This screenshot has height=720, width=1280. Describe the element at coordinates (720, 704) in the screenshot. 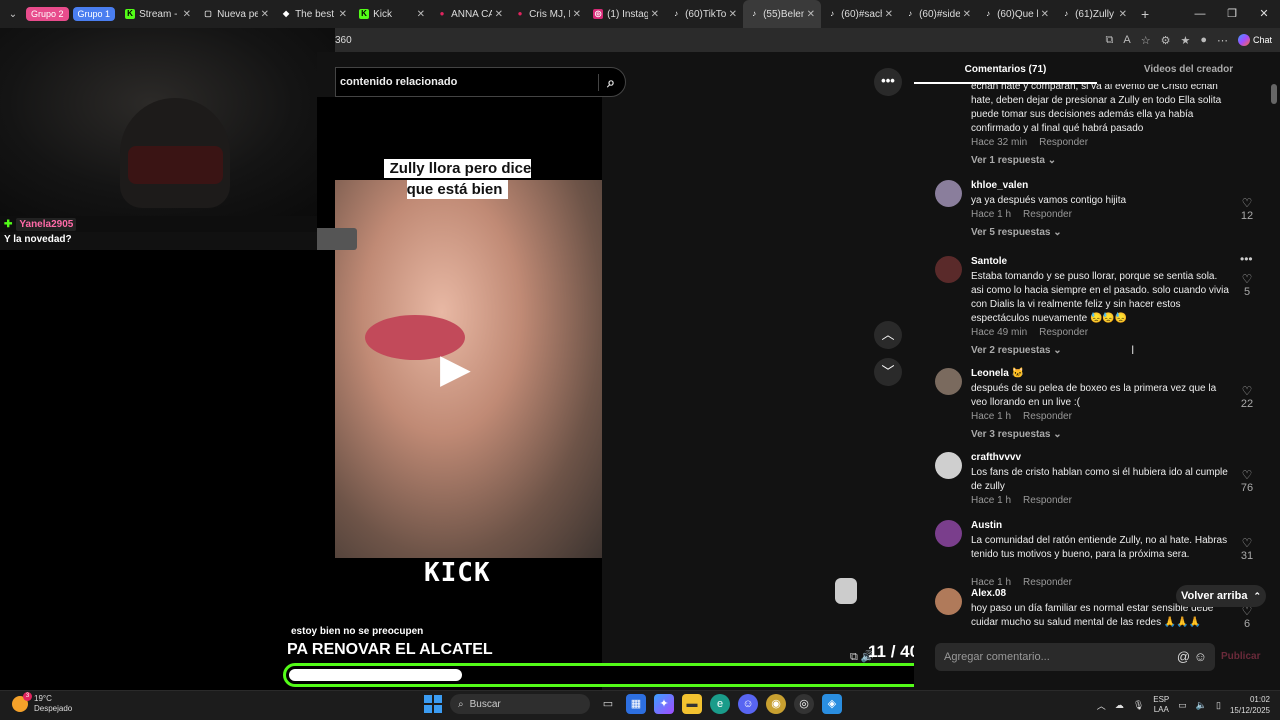

I see `edge-browser-icon: e` at that location.